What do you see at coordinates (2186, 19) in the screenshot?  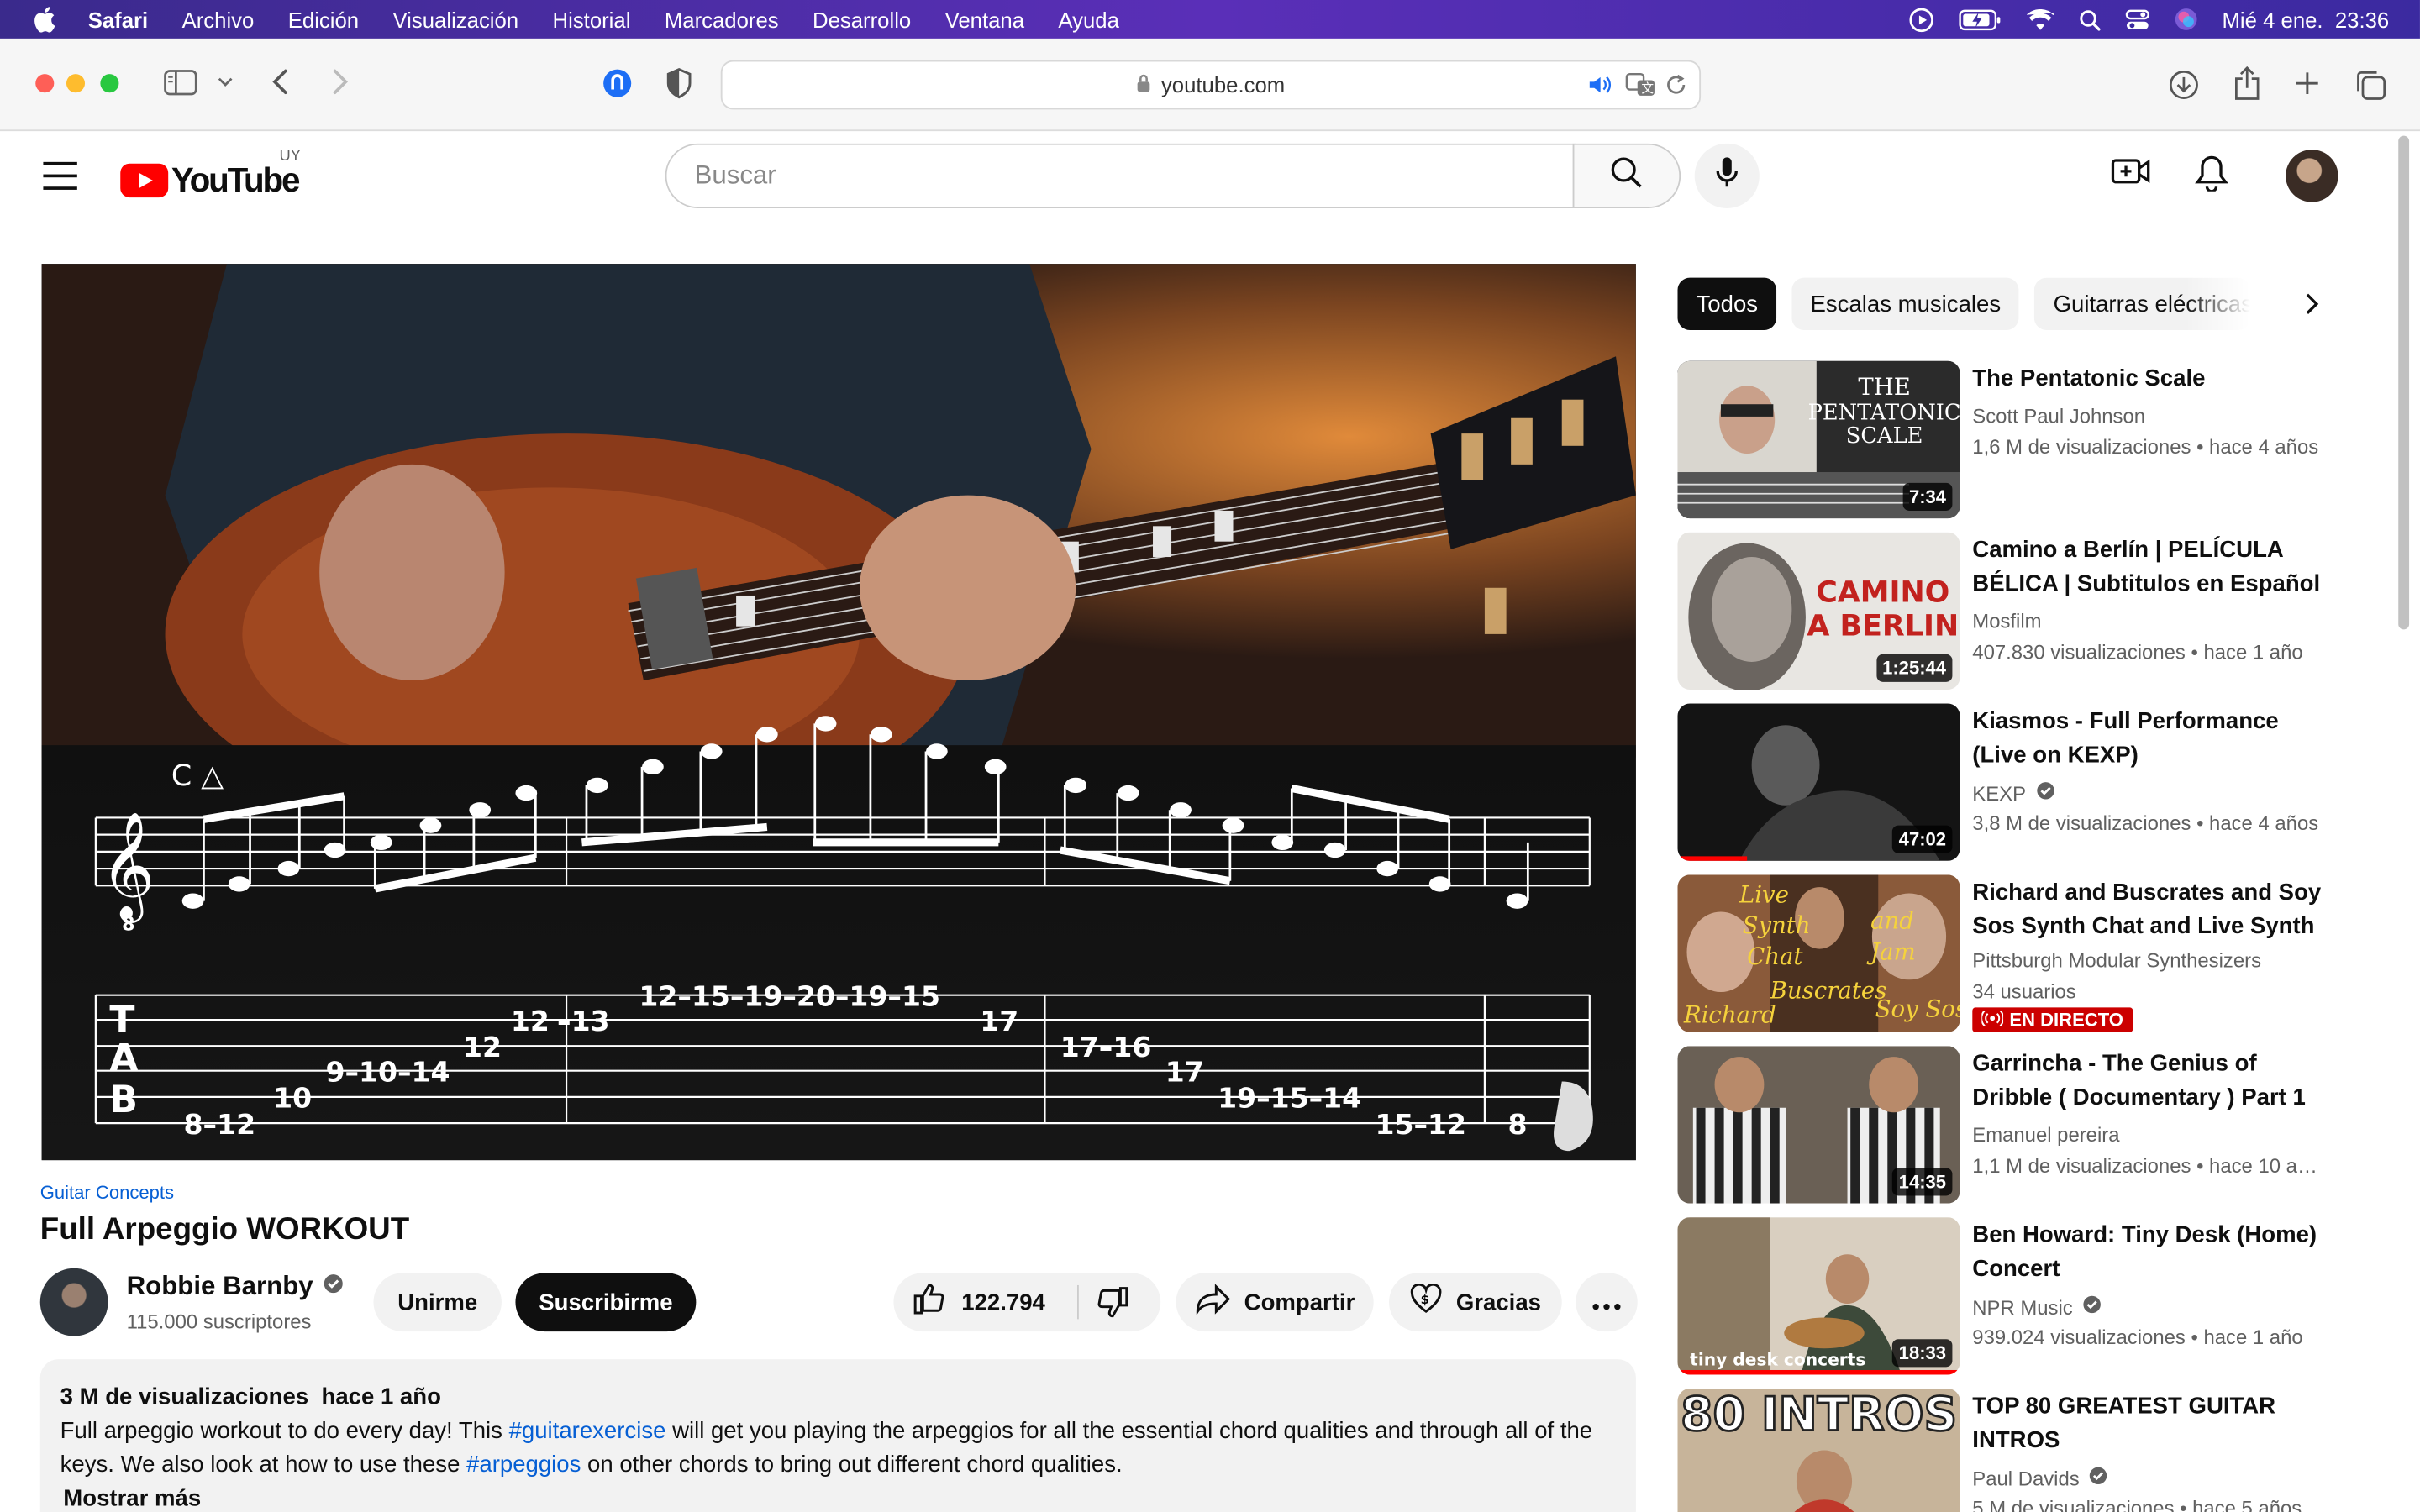 I see `siri-icon` at bounding box center [2186, 19].